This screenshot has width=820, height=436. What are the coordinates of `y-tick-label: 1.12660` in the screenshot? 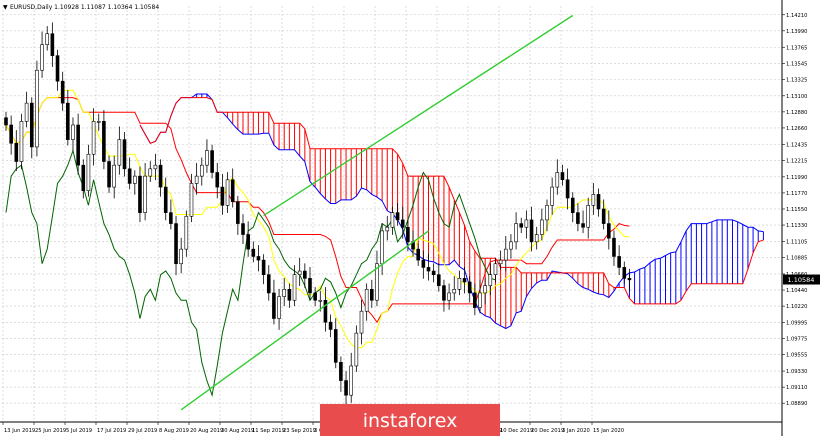 It's located at (796, 129).